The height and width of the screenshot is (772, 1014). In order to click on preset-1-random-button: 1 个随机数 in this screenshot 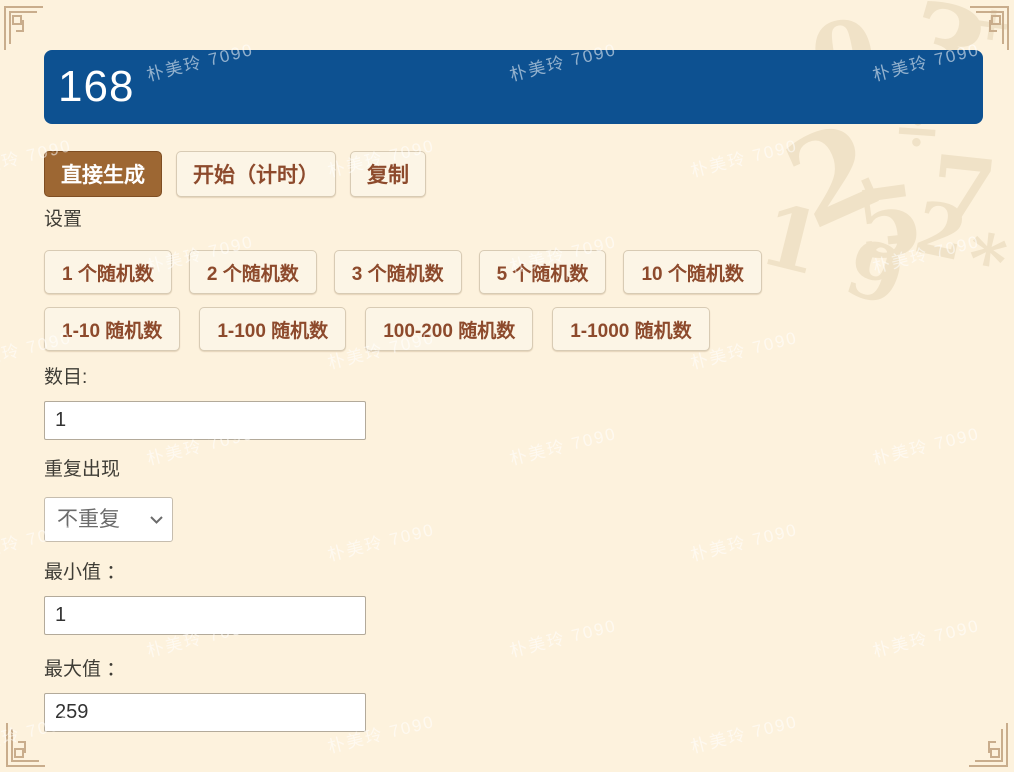, I will do `click(108, 272)`.